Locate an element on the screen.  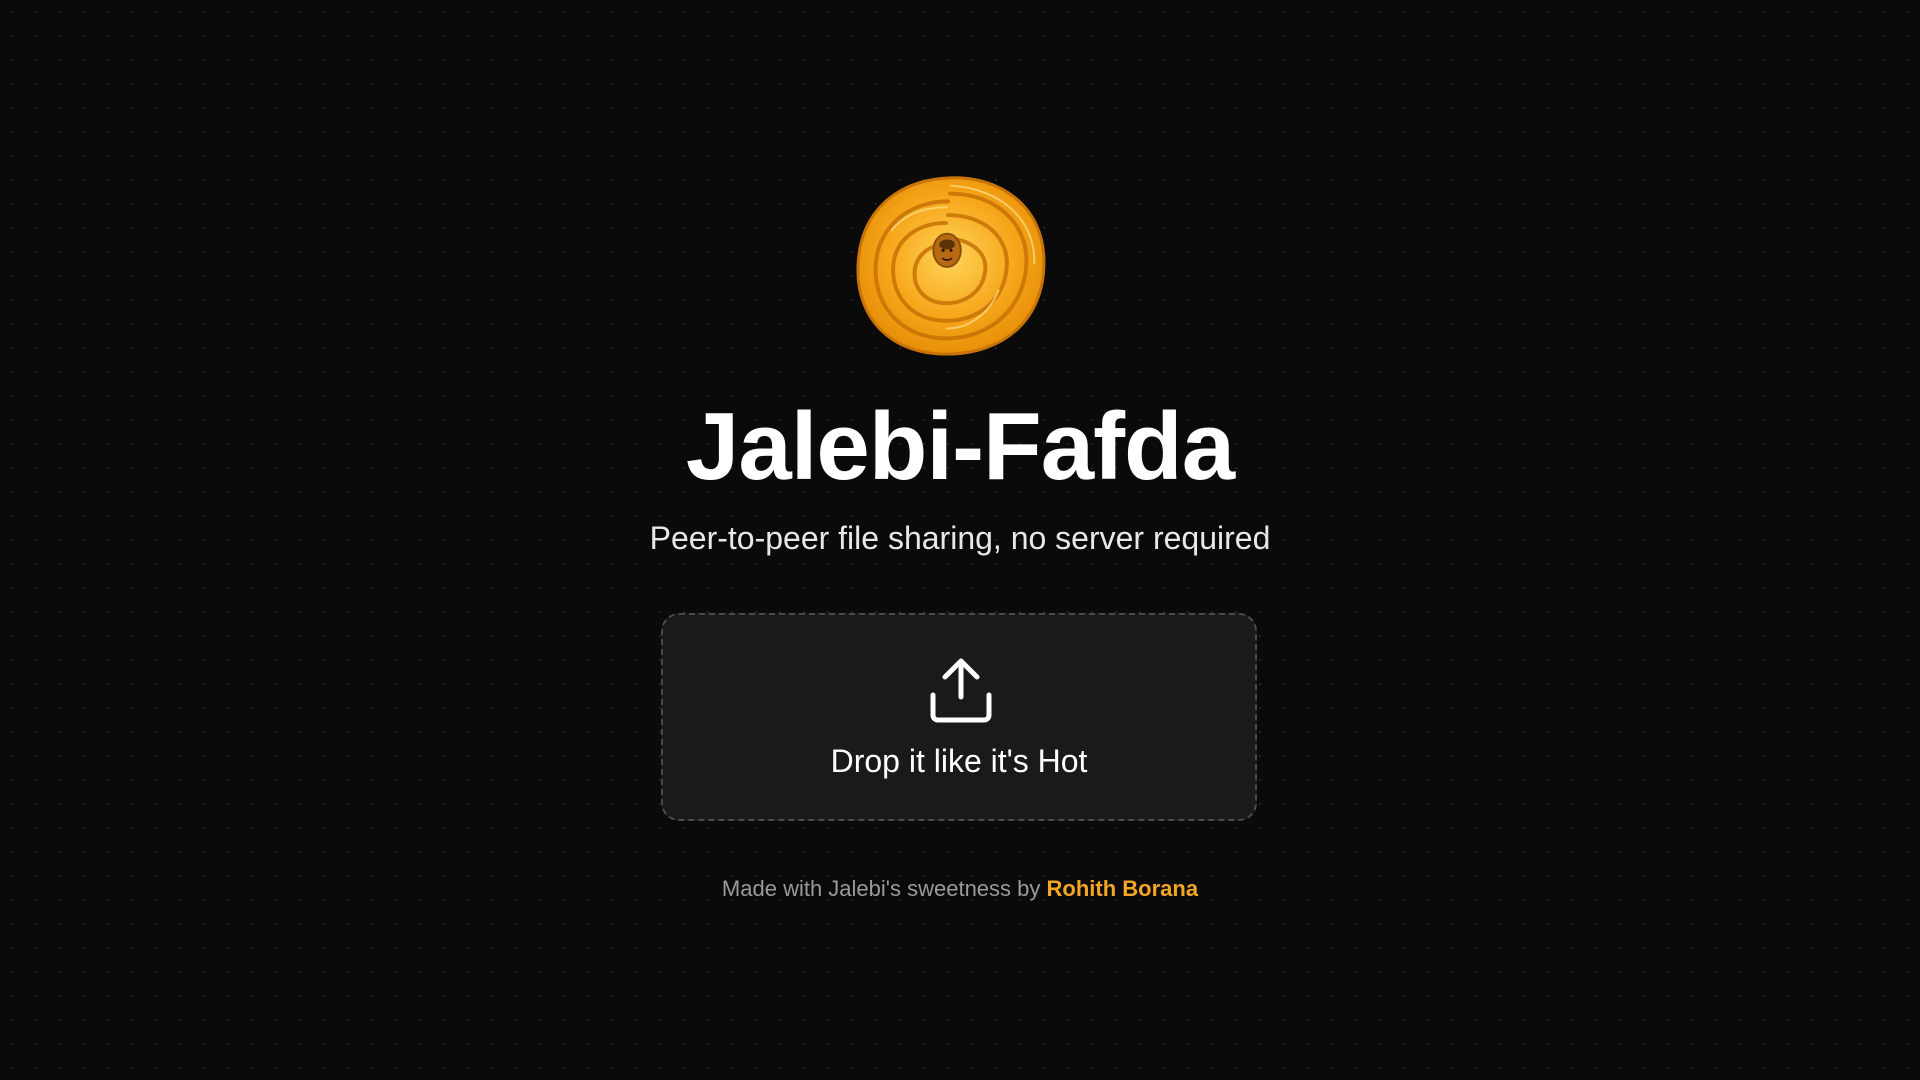
footer-text: Made with Jalebi's sweetness by is located at coordinates (881, 888).